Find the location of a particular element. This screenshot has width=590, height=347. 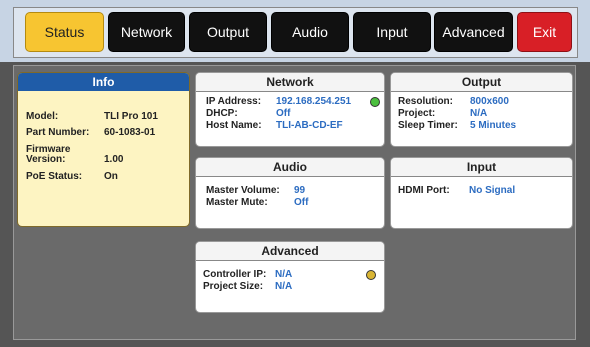

master-mute-value: Off is located at coordinates (301, 202).